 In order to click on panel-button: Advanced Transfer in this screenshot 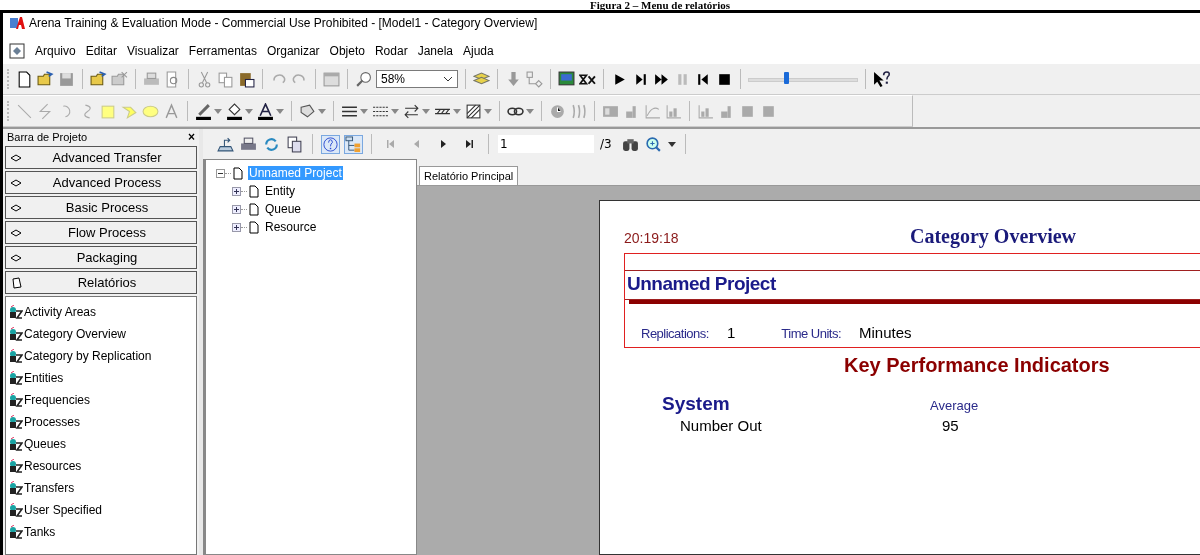, I will do `click(101, 157)`.